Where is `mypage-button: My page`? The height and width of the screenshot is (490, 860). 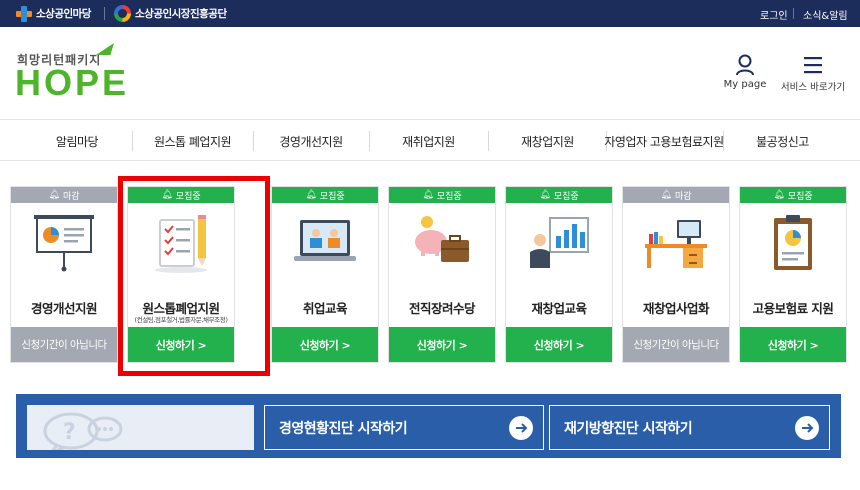 mypage-button: My page is located at coordinates (745, 72).